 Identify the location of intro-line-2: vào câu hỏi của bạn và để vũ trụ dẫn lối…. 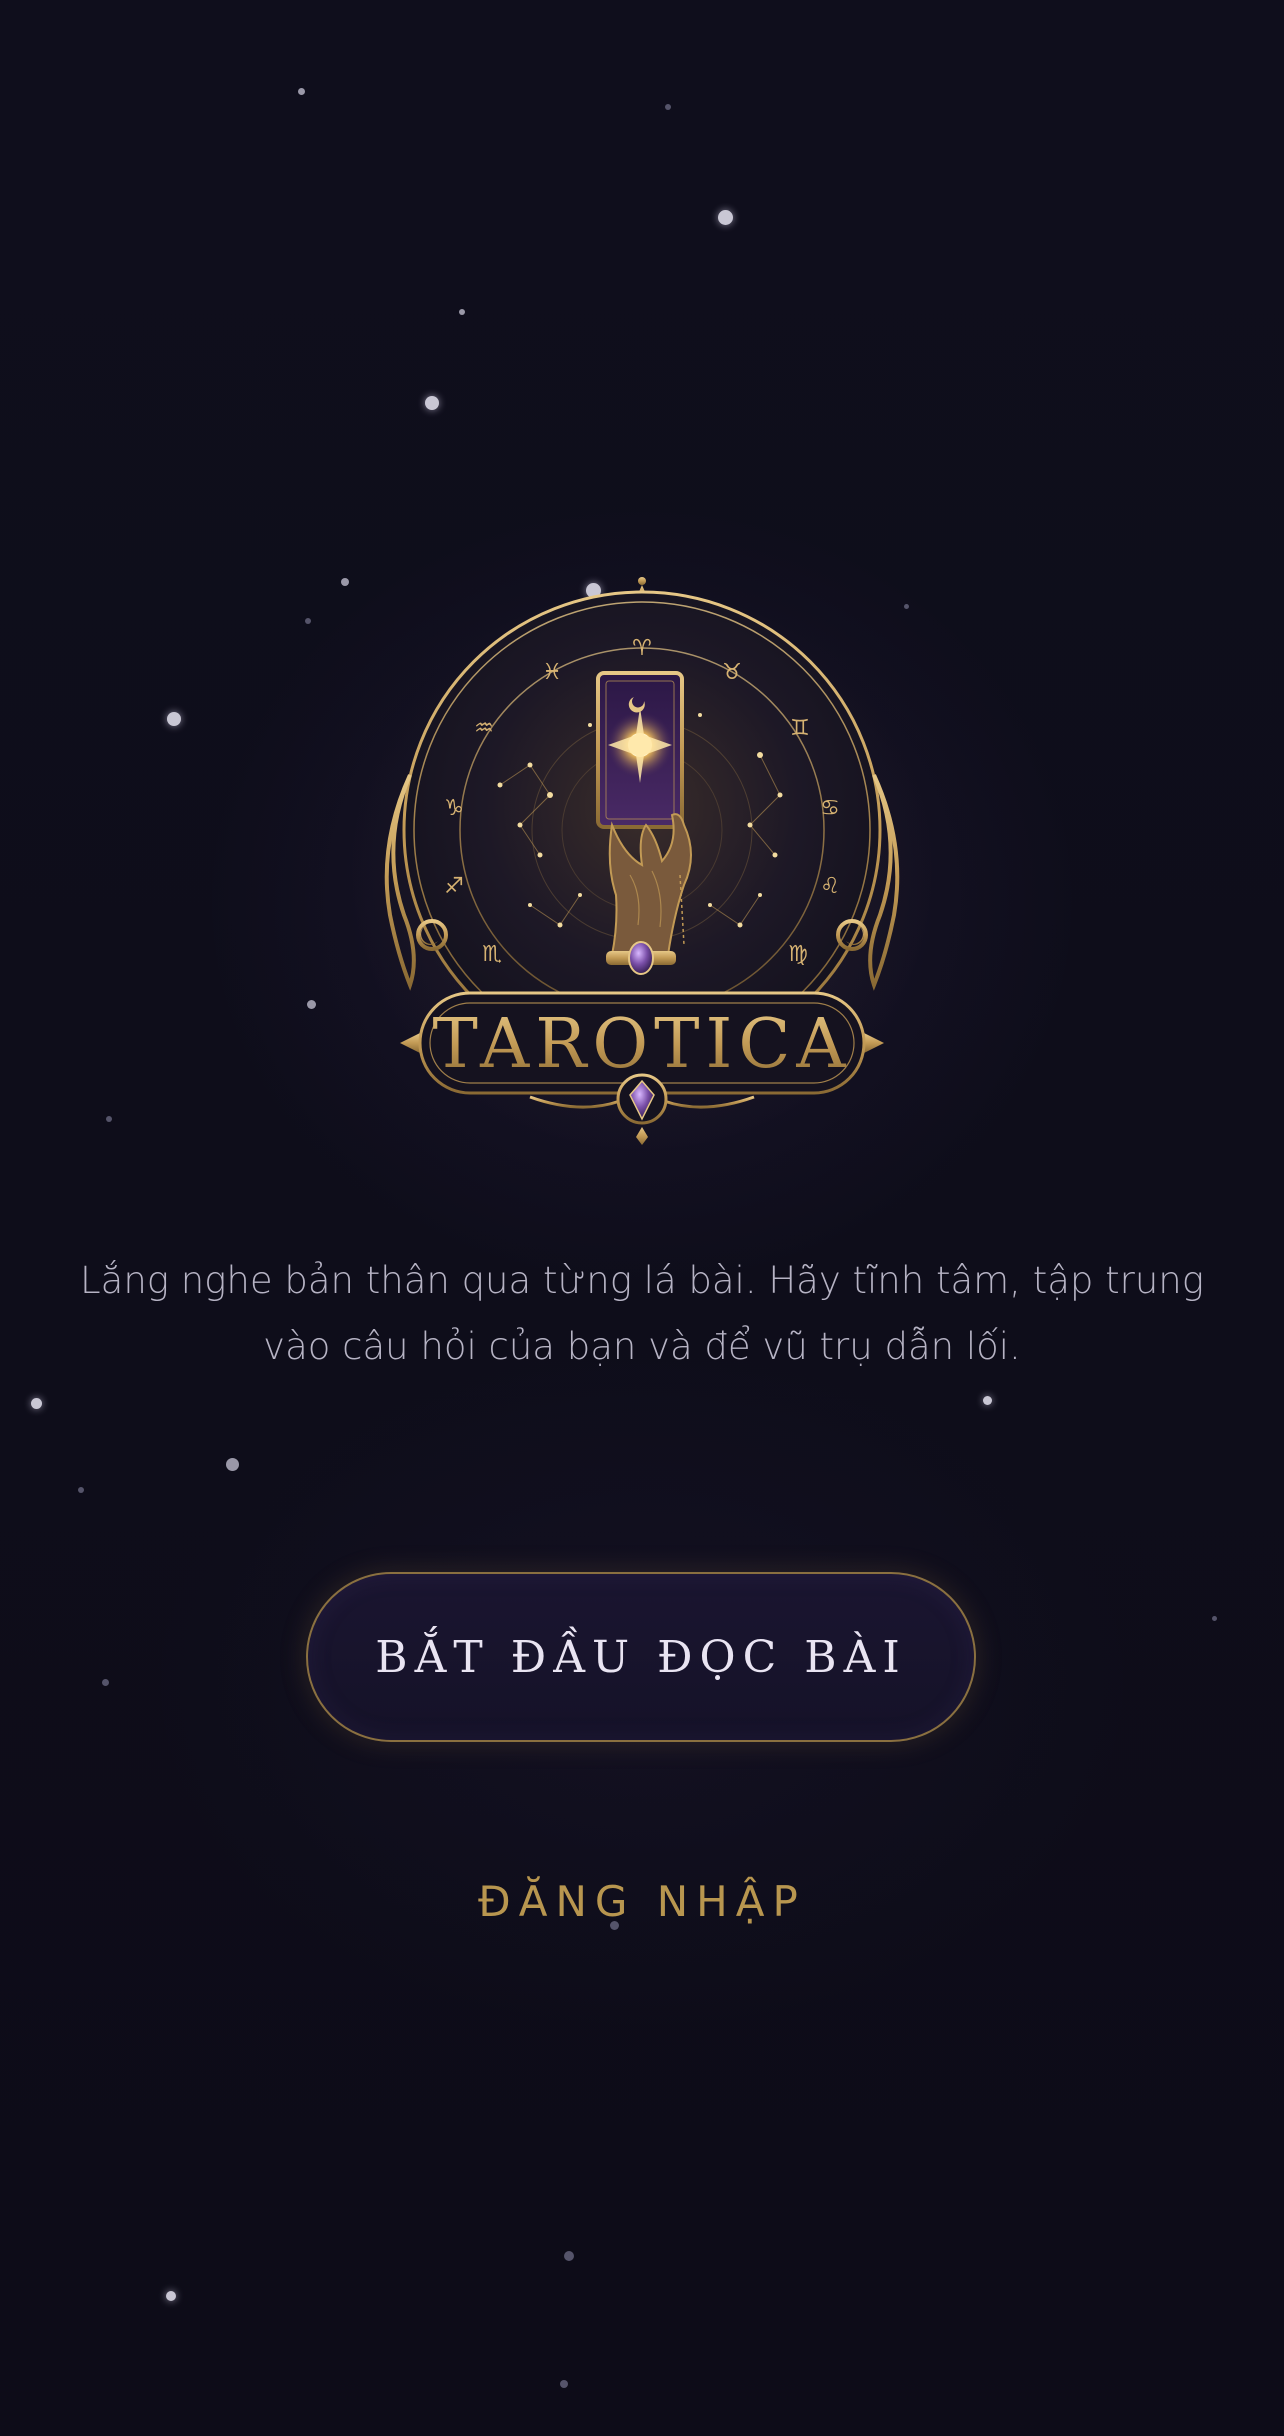
(642, 1346).